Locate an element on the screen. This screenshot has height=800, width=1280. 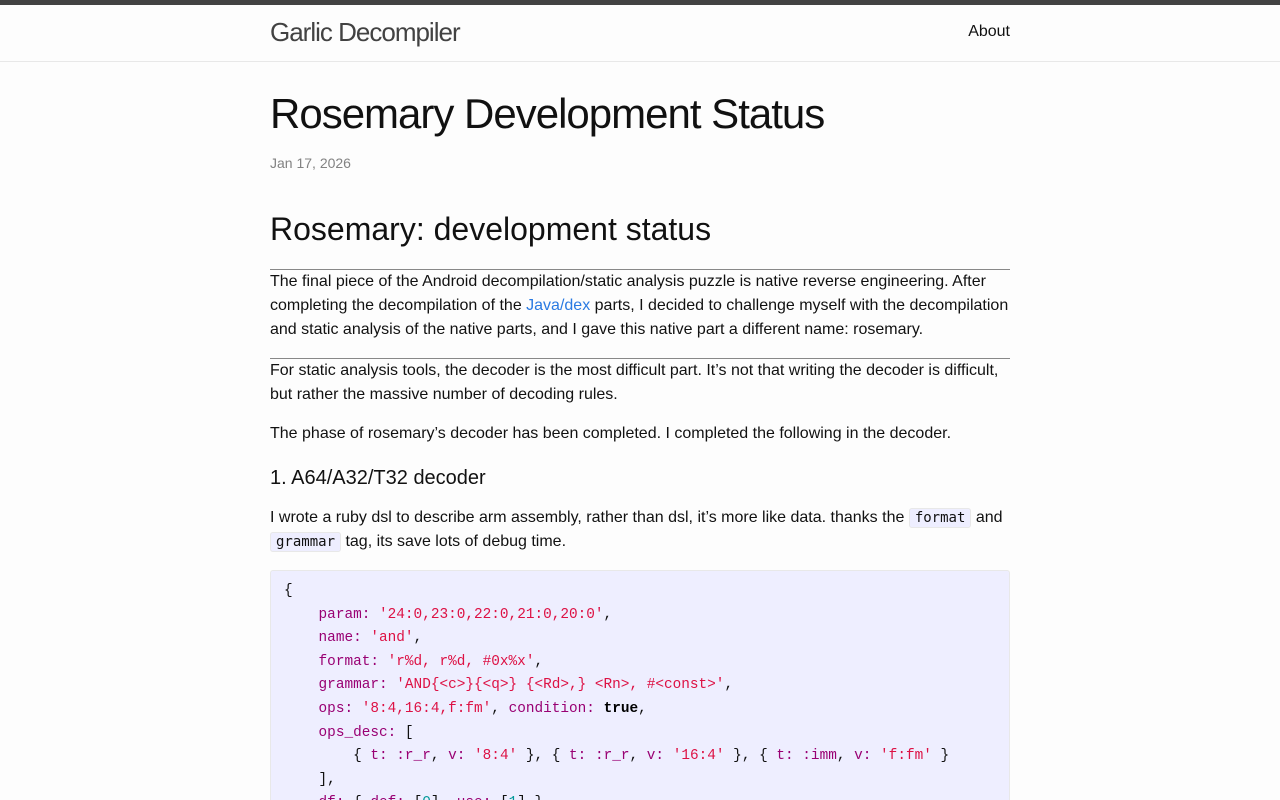
site-title-link: Garlic Decompiler is located at coordinates (365, 32).